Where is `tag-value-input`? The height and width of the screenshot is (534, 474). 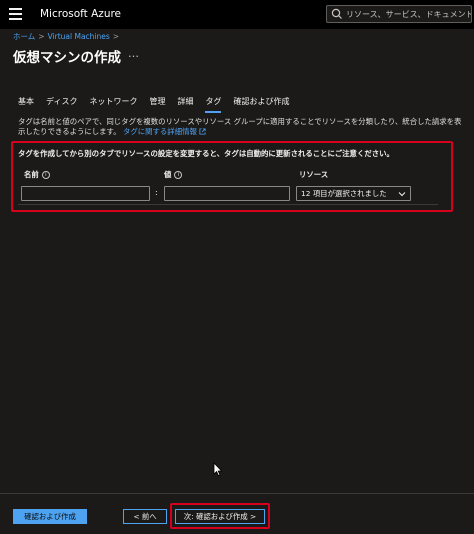 tag-value-input is located at coordinates (227, 193).